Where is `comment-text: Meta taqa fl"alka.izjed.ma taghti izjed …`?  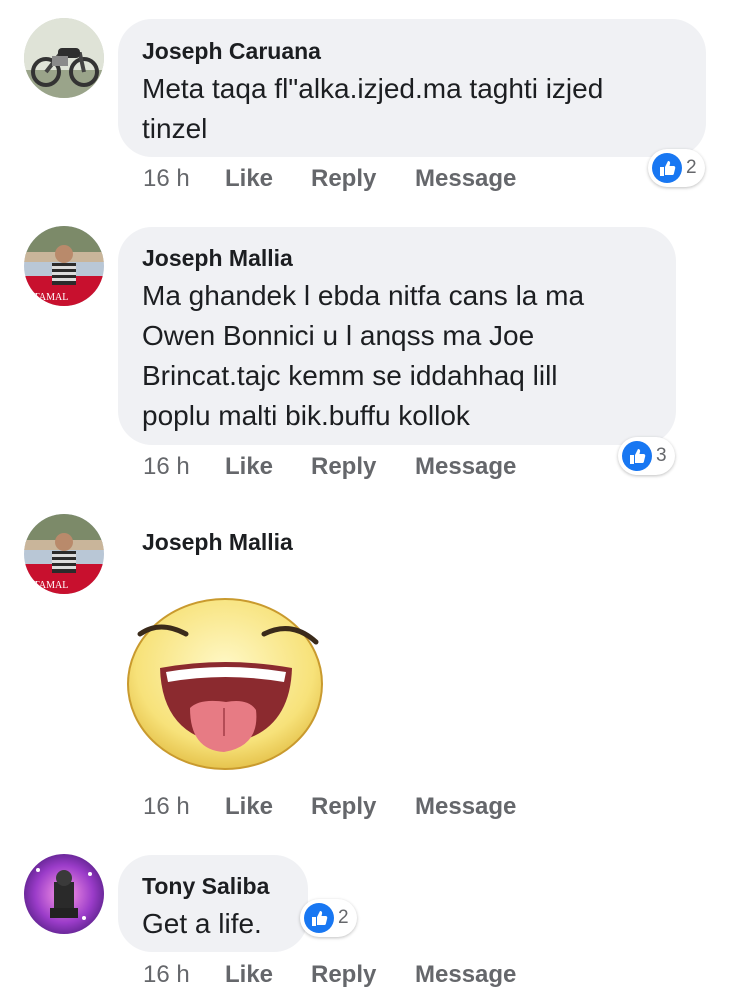
comment-text: Meta taqa fl"alka.izjed.ma taghti izjed … is located at coordinates (373, 108).